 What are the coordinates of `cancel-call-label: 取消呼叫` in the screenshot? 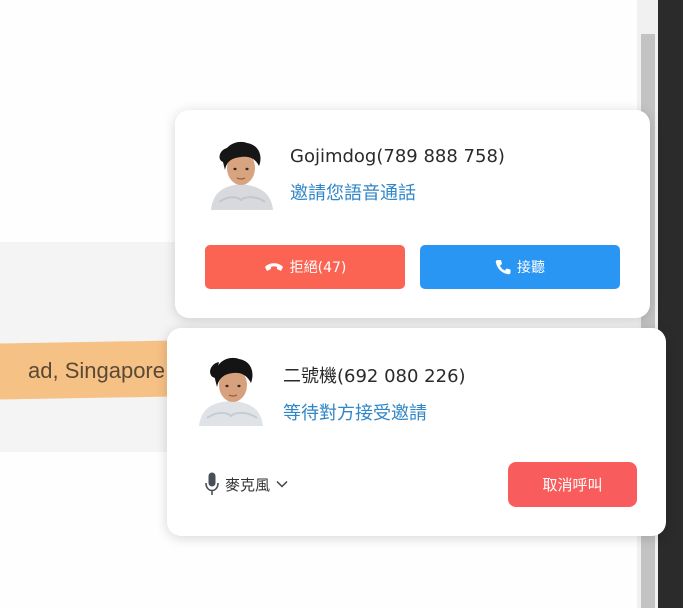 It's located at (572, 485).